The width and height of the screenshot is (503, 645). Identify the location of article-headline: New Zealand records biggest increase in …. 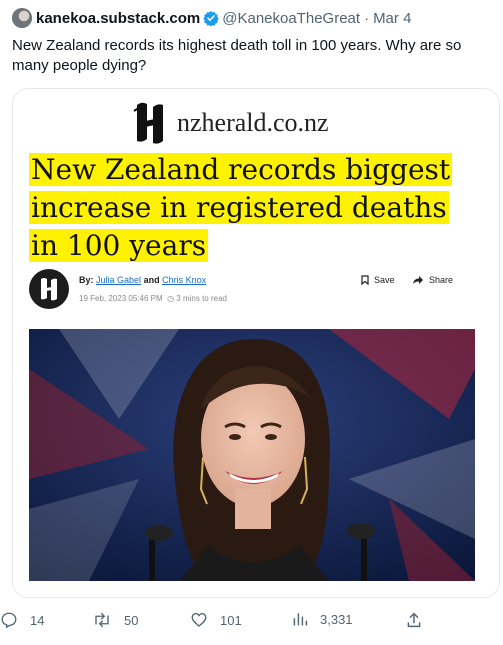
(241, 207).